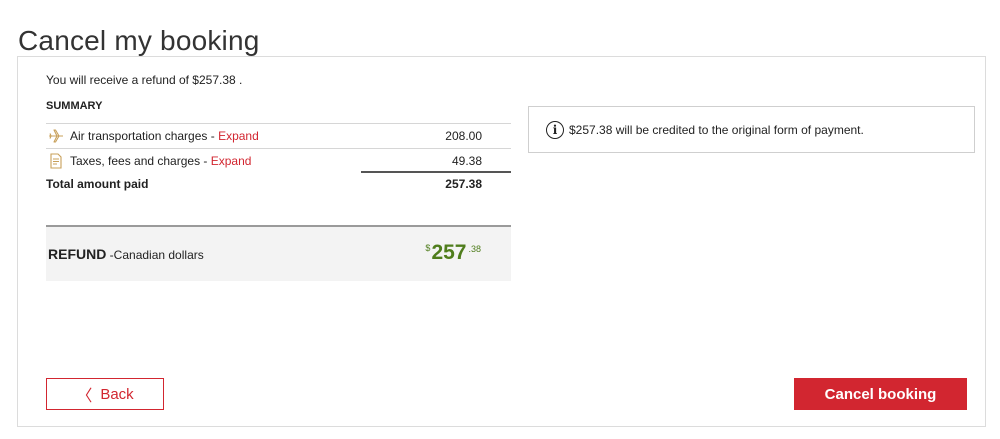 This screenshot has width=1000, height=439. Describe the element at coordinates (97, 184) in the screenshot. I see `total-label: Total amount paid` at that location.